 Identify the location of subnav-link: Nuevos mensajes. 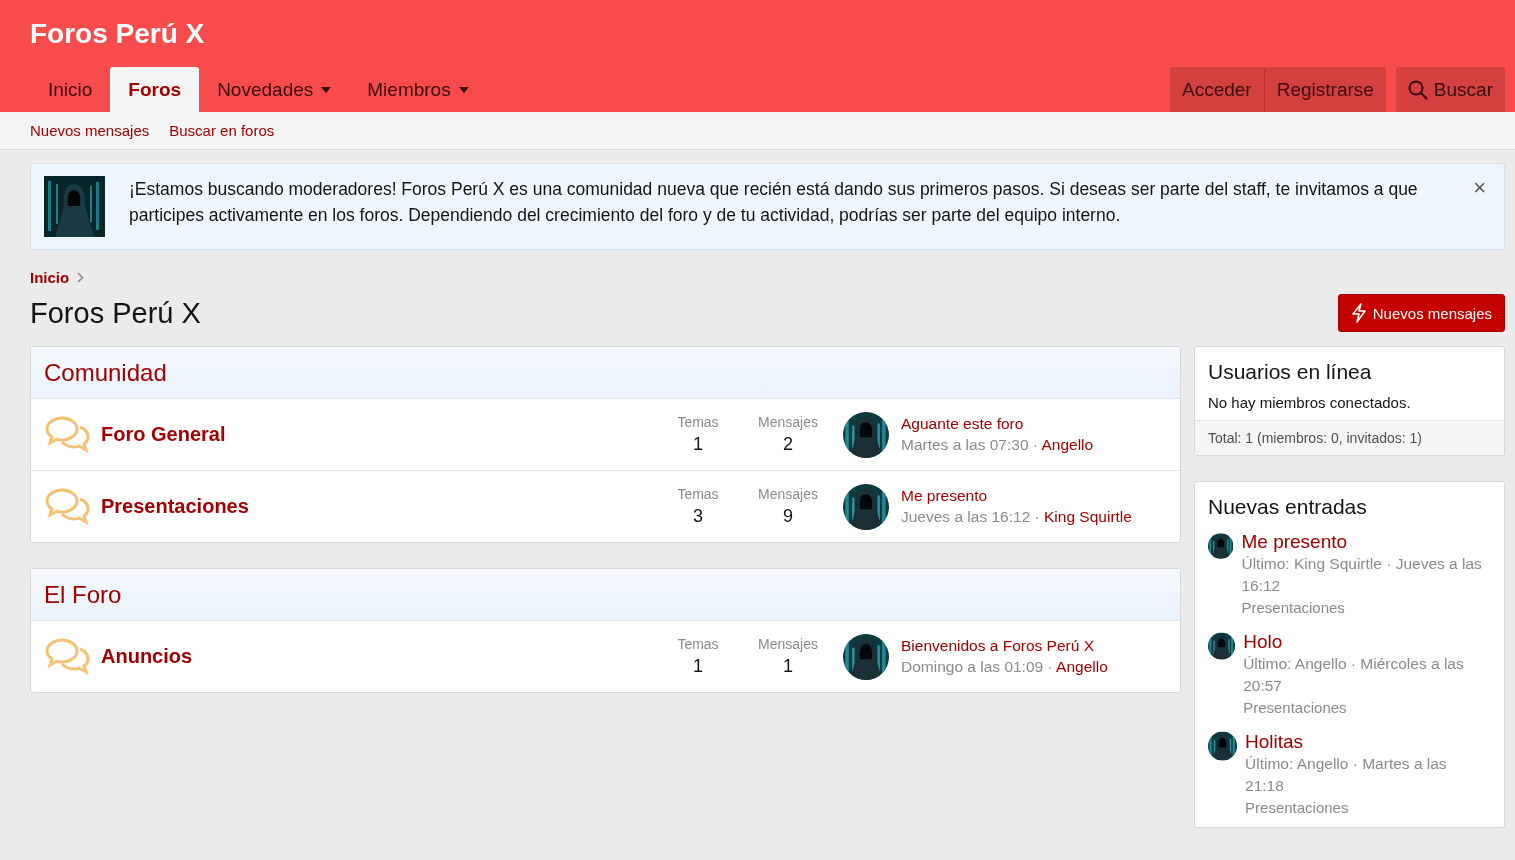
(90, 130).